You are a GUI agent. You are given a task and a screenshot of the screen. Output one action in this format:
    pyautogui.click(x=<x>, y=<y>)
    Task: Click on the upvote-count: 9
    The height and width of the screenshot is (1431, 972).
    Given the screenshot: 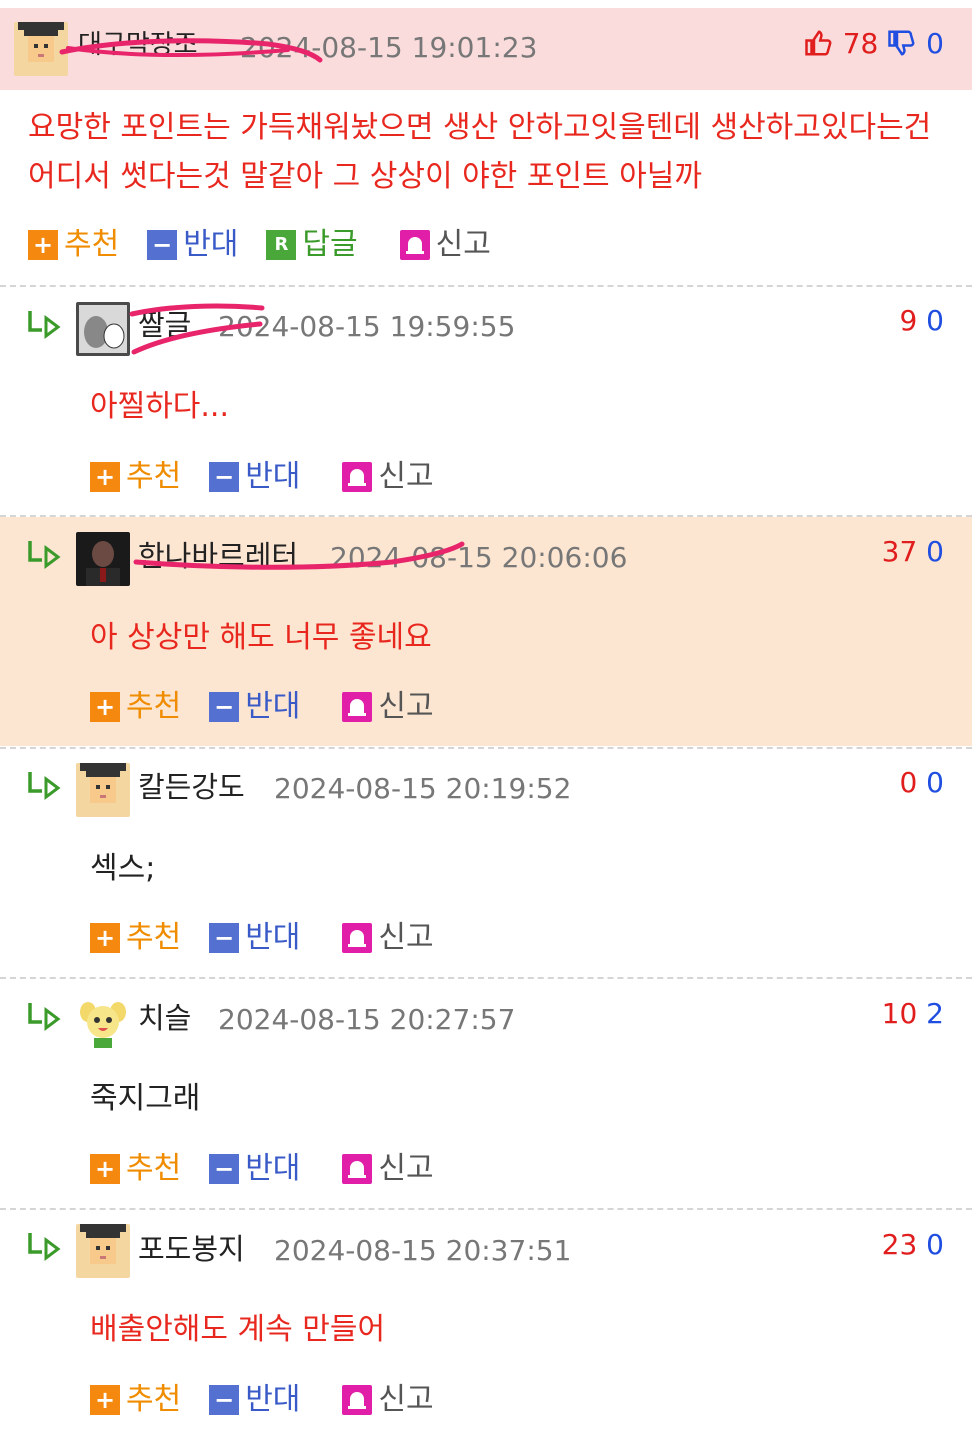 What is the action you would take?
    pyautogui.click(x=908, y=320)
    